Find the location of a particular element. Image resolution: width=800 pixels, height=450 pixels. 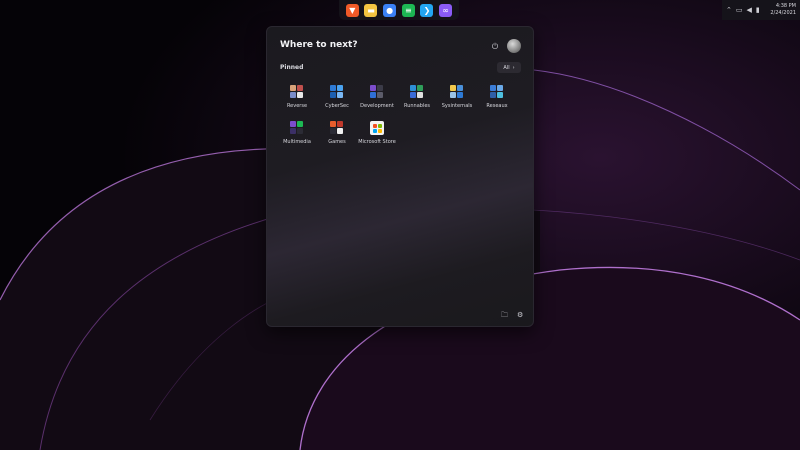

pinned-tile-label: Runnables is located at coordinates (417, 106).